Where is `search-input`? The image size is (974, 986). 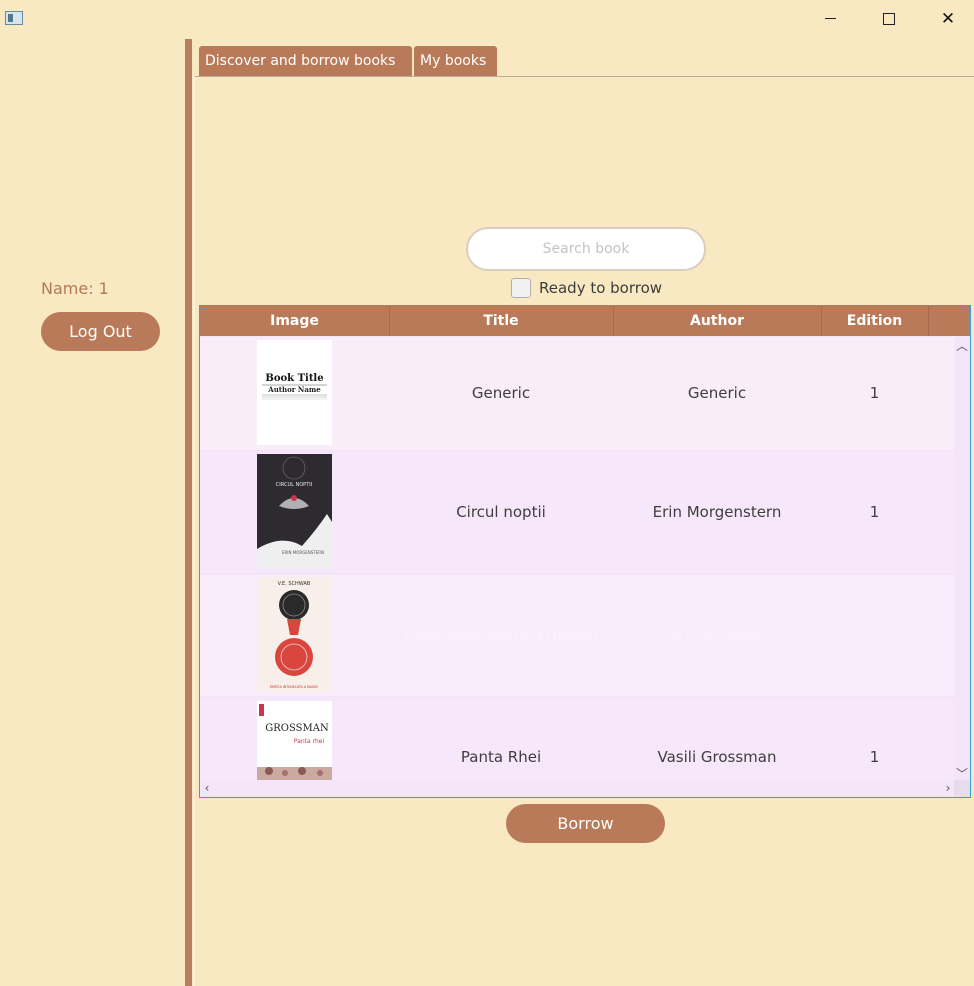
search-input is located at coordinates (586, 249).